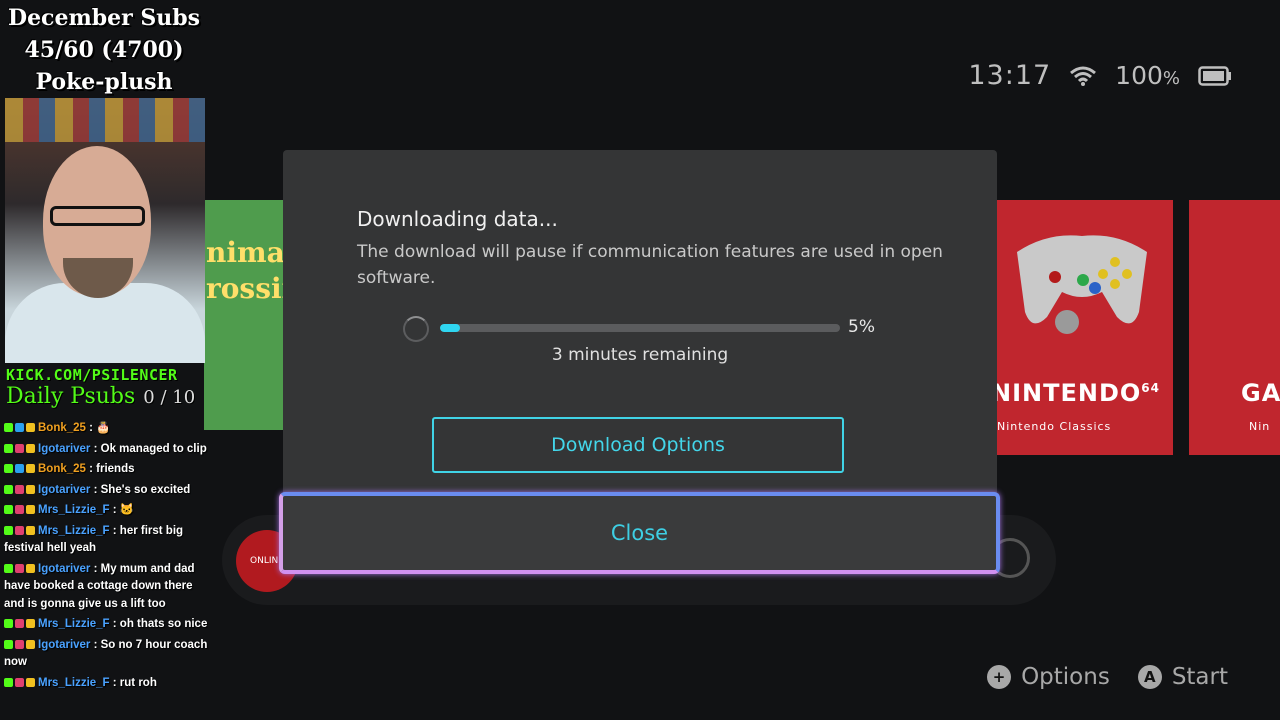 The height and width of the screenshot is (720, 1280). Describe the element at coordinates (1100, 75) in the screenshot. I see `status-bar: 13:17 100%` at that location.